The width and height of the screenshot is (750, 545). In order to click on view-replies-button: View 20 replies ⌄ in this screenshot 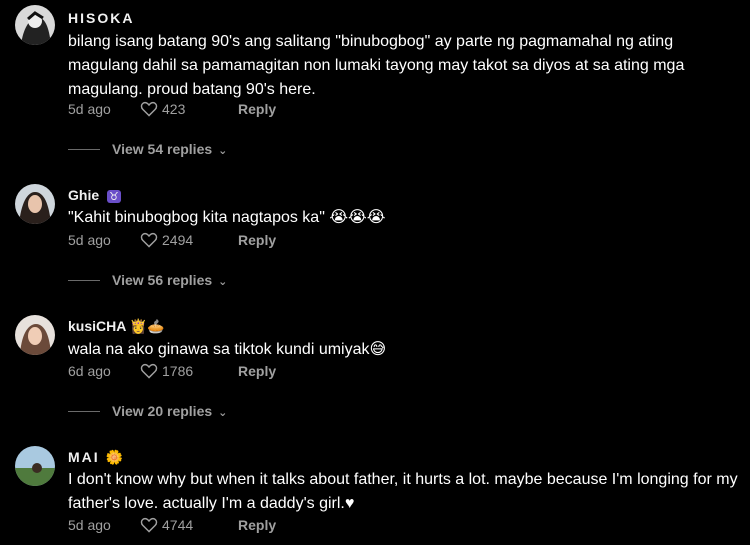, I will do `click(147, 411)`.